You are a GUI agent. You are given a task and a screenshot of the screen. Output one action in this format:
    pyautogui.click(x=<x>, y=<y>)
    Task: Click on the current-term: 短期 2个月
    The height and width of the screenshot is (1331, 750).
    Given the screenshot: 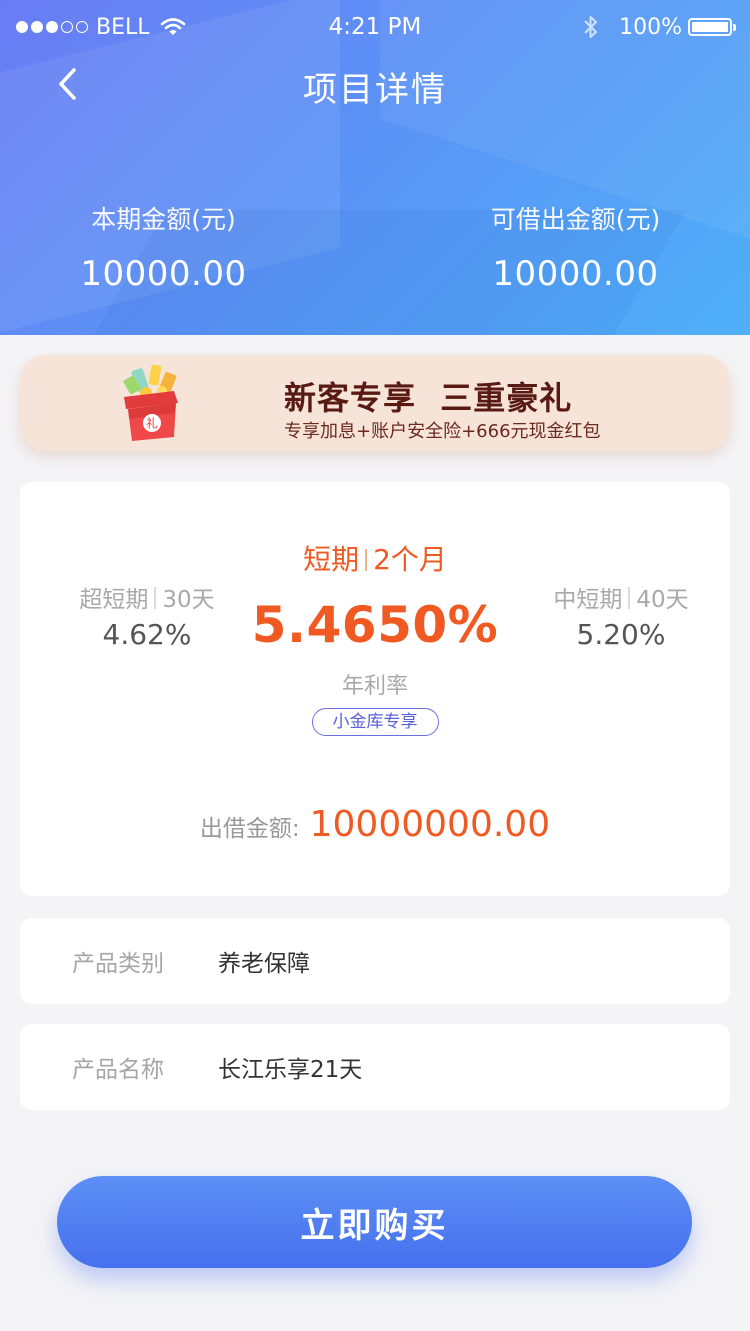 What is the action you would take?
    pyautogui.click(x=375, y=558)
    